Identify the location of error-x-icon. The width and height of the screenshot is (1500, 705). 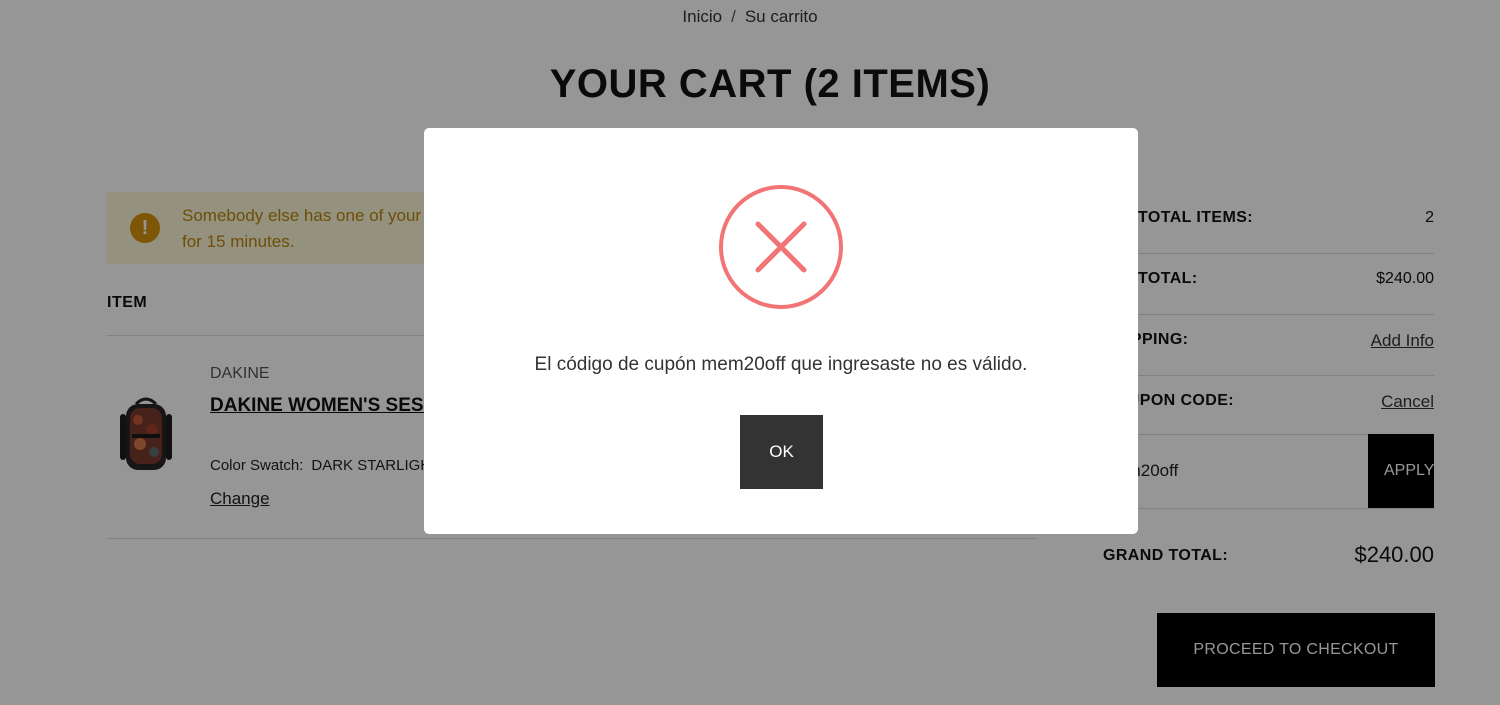
(781, 247).